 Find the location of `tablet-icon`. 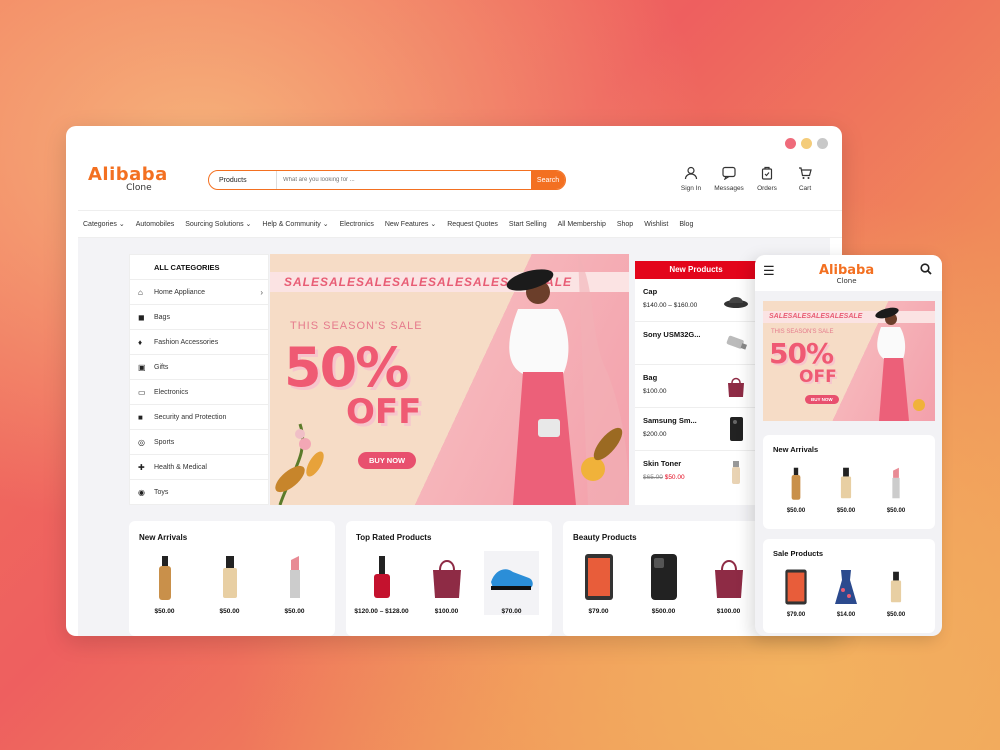

tablet-icon is located at coordinates (796, 587).